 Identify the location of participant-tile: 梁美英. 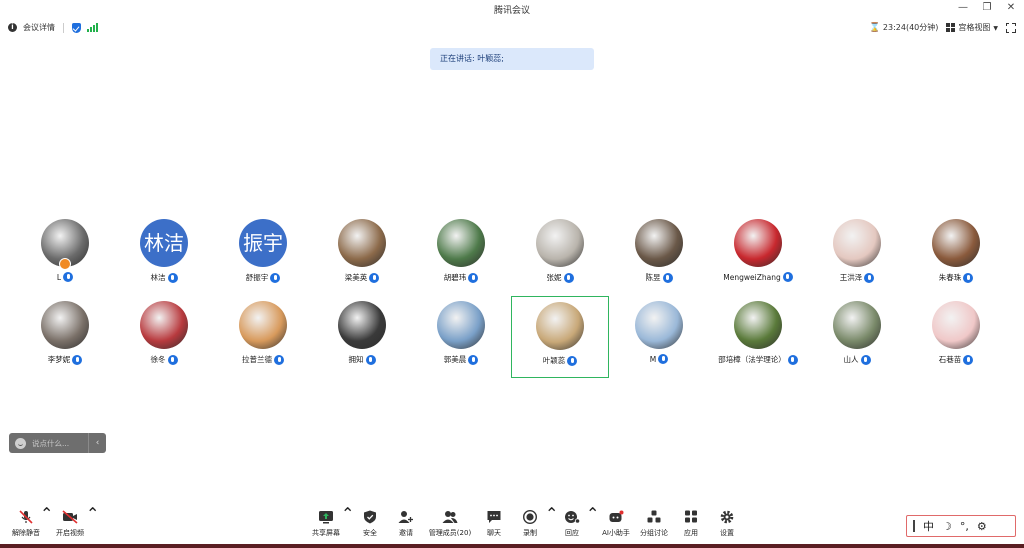
(362, 255).